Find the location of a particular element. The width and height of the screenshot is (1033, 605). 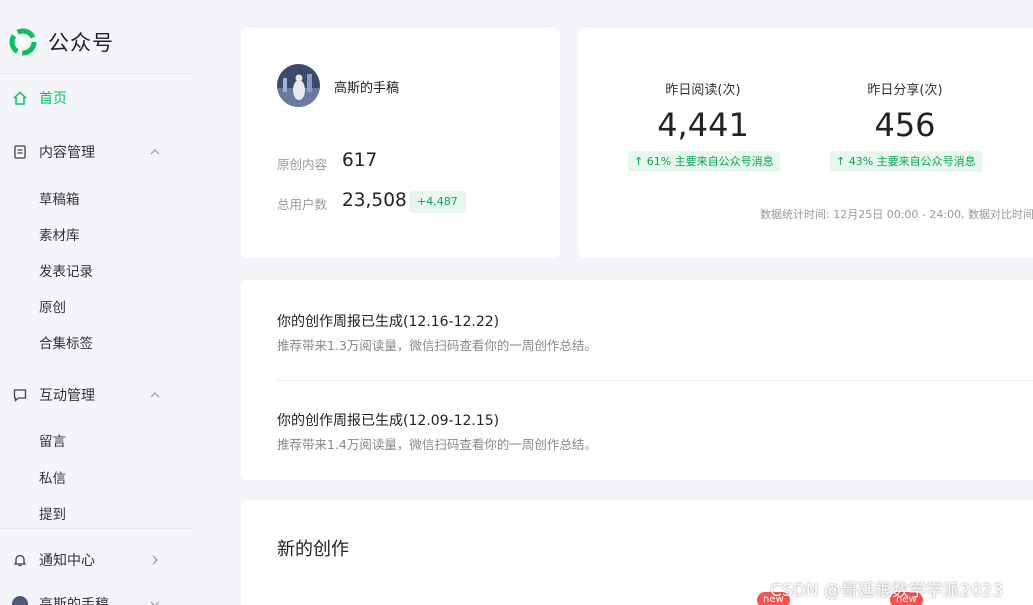

chevron-right-icon is located at coordinates (155, 560).